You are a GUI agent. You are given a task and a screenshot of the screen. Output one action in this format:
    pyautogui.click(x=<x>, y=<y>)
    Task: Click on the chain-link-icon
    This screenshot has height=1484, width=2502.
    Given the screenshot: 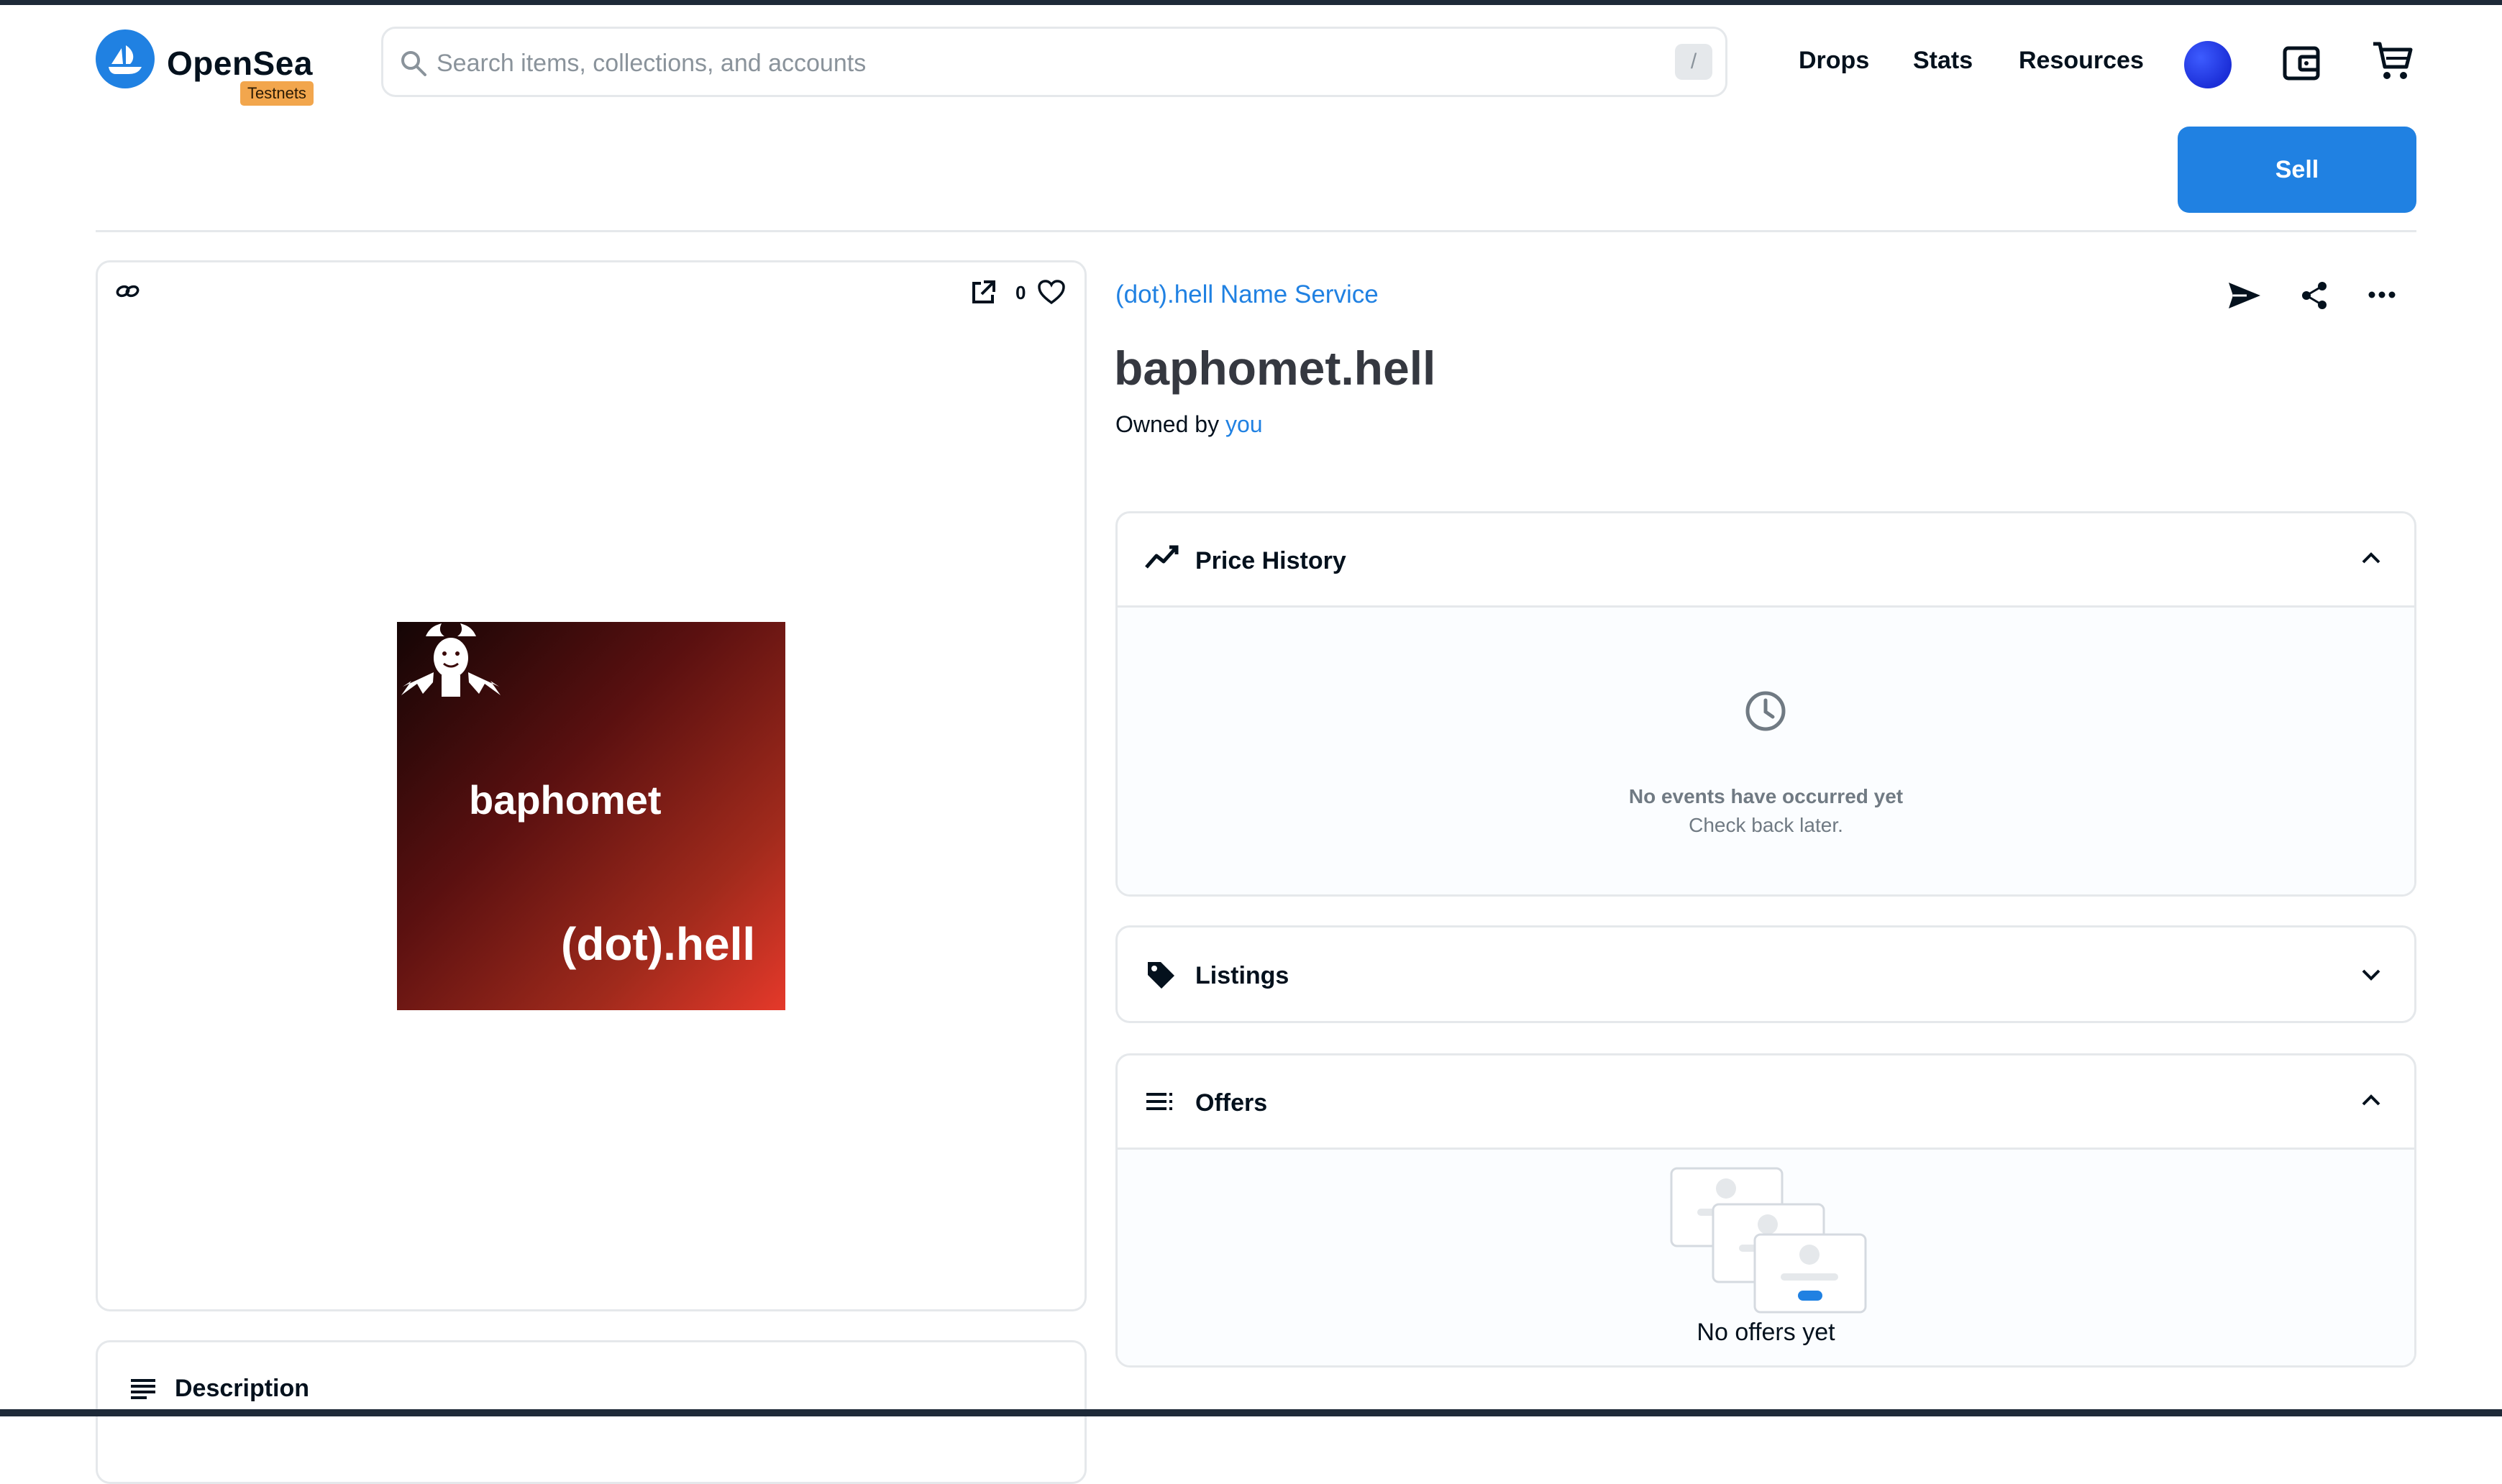 What is the action you would take?
    pyautogui.click(x=128, y=291)
    